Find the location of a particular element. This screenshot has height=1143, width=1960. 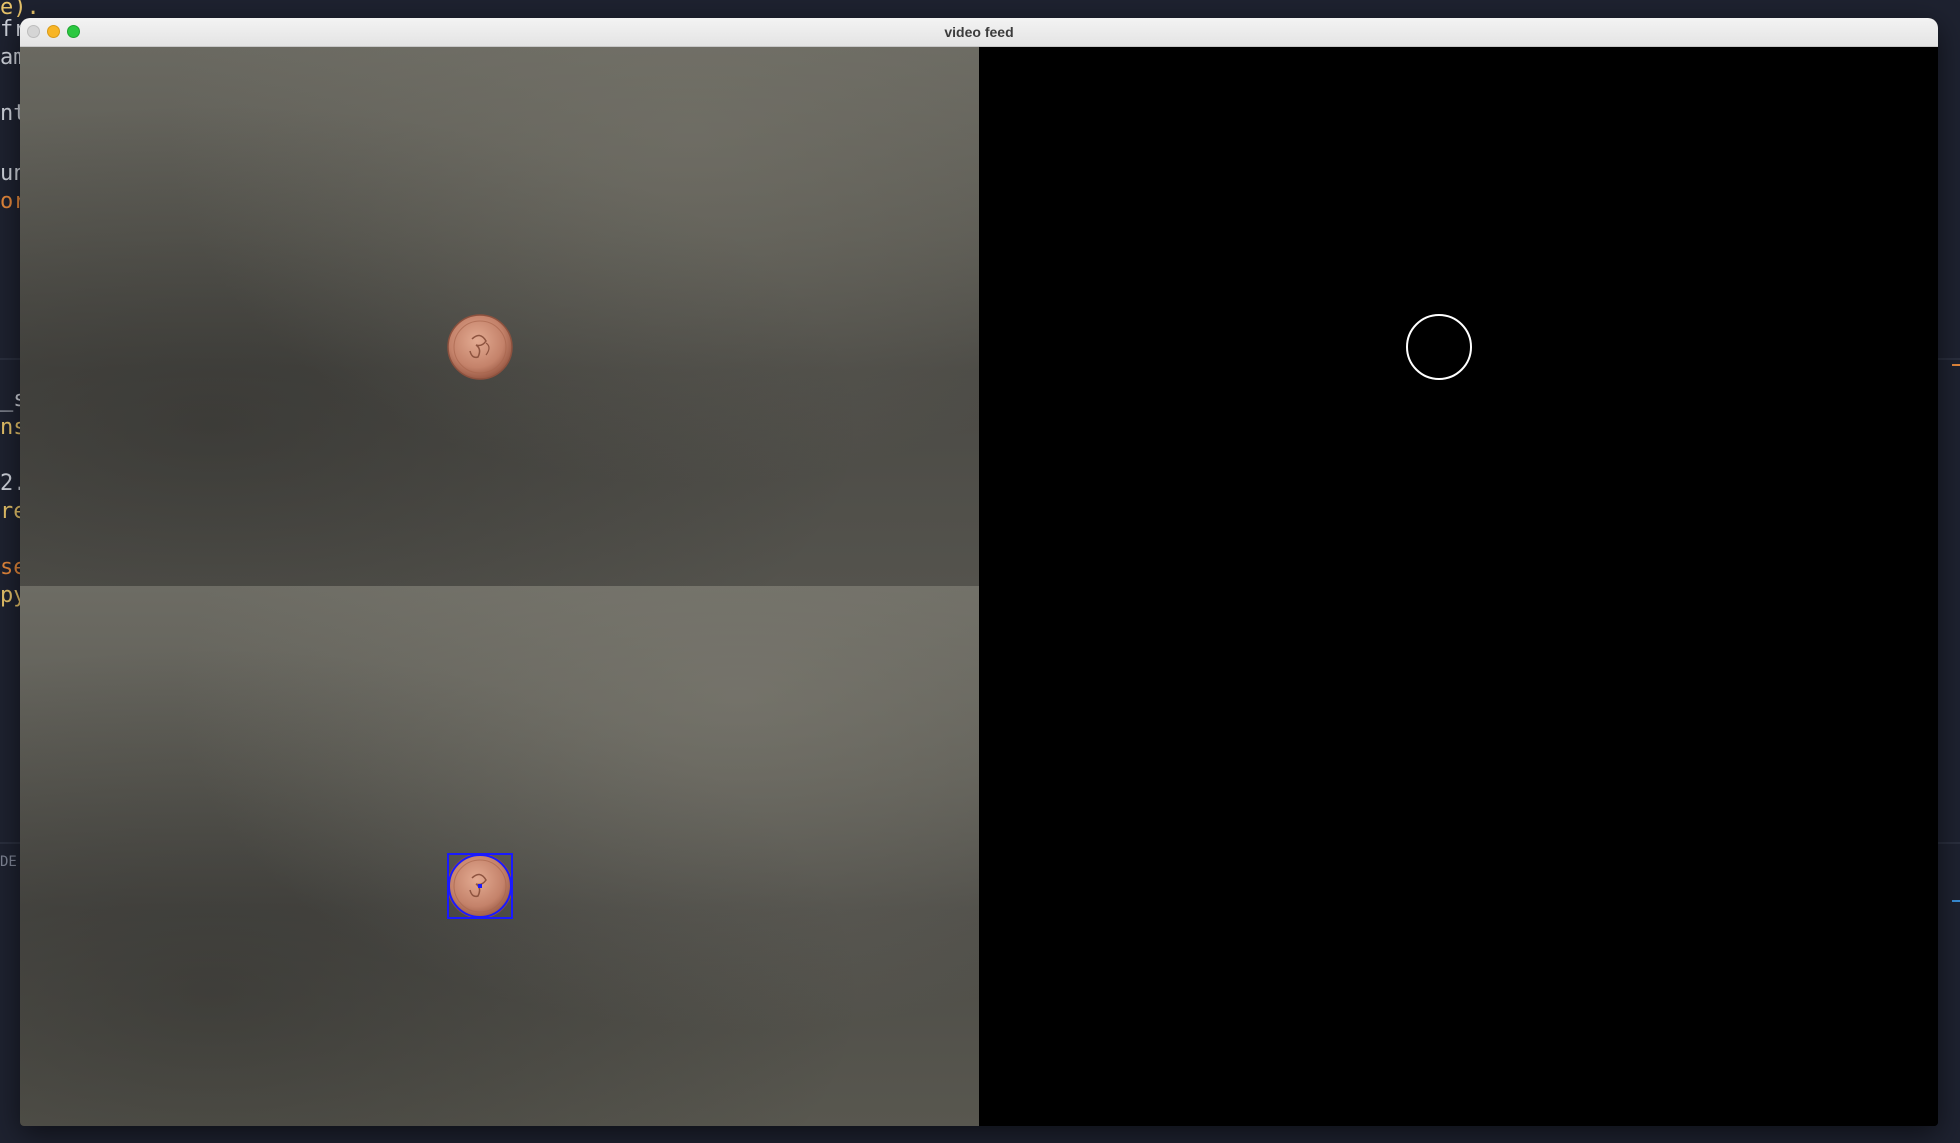

window-title: video feed is located at coordinates (979, 32).